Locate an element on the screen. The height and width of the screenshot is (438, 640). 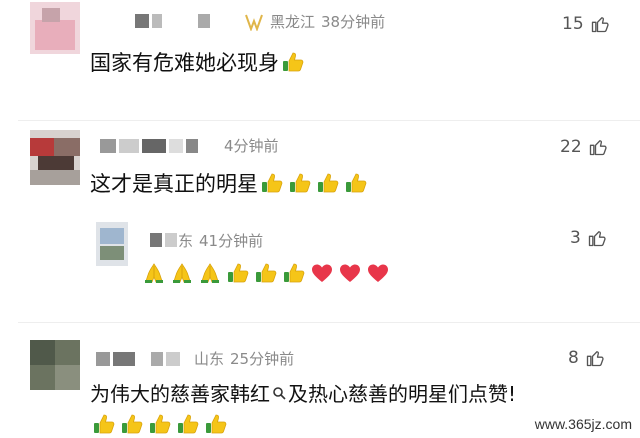
like-count: 22 is located at coordinates (571, 147).